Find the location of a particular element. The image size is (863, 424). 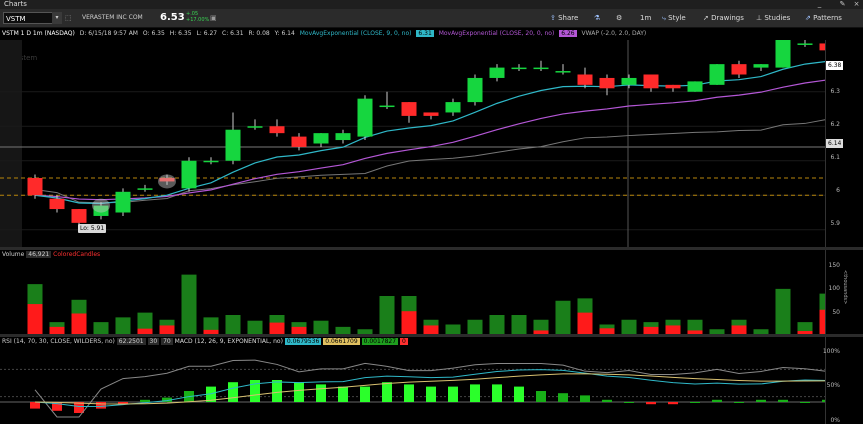

settings-icon: ▣ is located at coordinates (213, 18).